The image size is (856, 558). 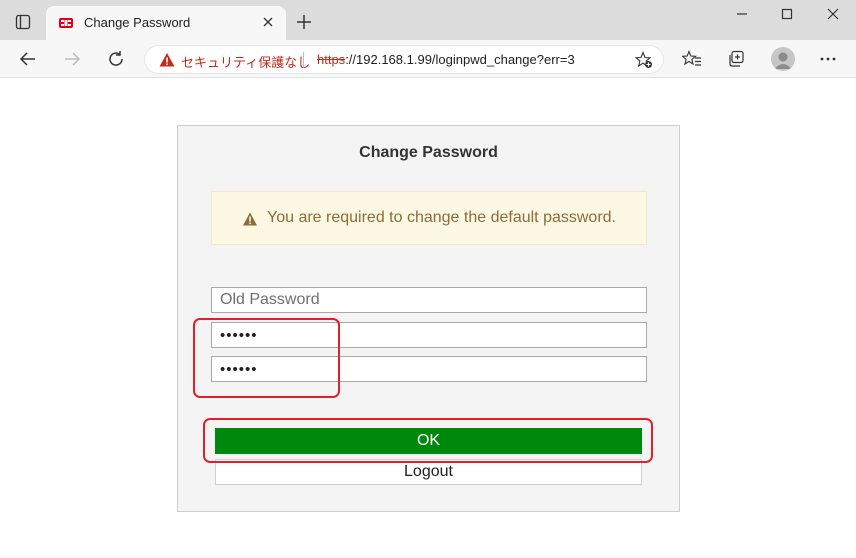 What do you see at coordinates (266, 358) in the screenshot?
I see `password-fields-highlight` at bounding box center [266, 358].